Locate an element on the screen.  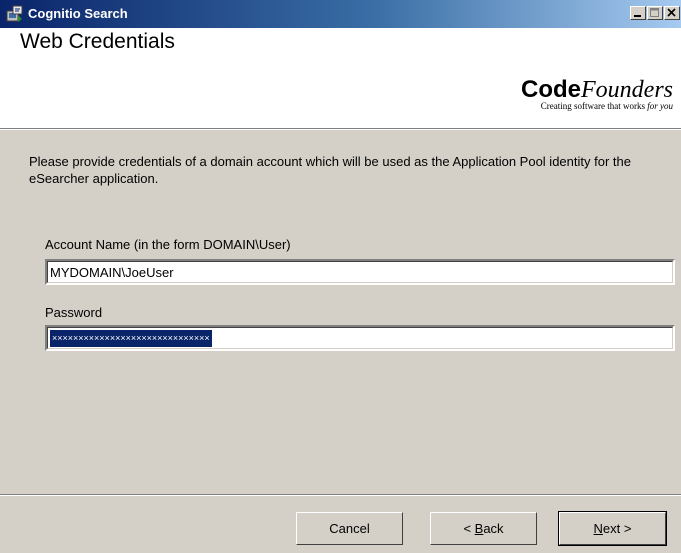
page-title: Web Credentials is located at coordinates (97, 41).